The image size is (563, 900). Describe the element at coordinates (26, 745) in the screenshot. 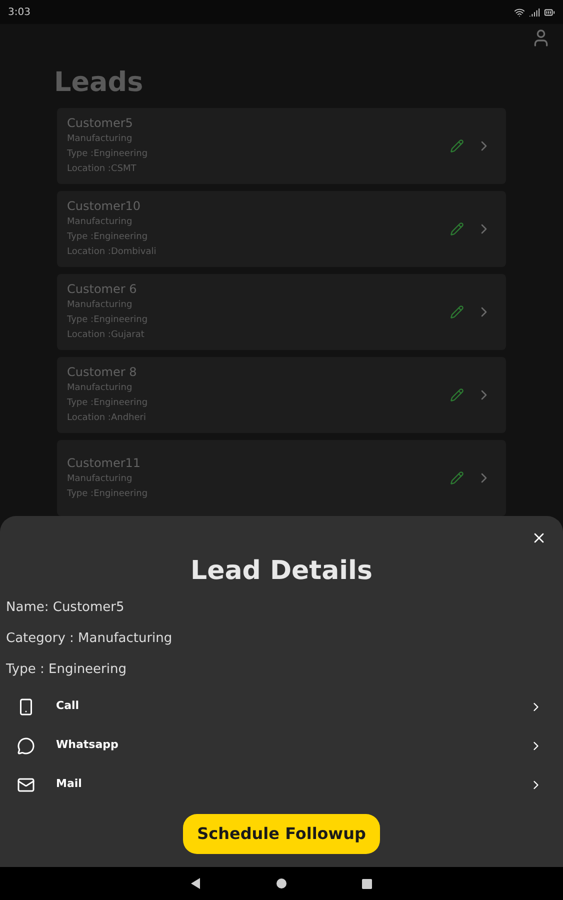

I see `chat-bubble-icon` at that location.